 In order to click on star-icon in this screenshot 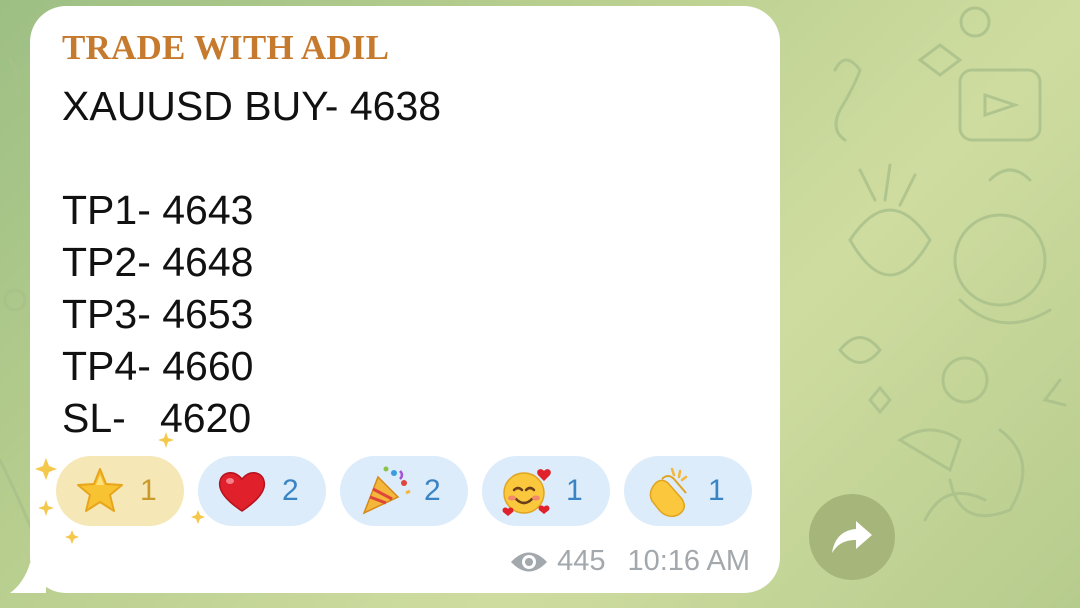, I will do `click(100, 490)`.